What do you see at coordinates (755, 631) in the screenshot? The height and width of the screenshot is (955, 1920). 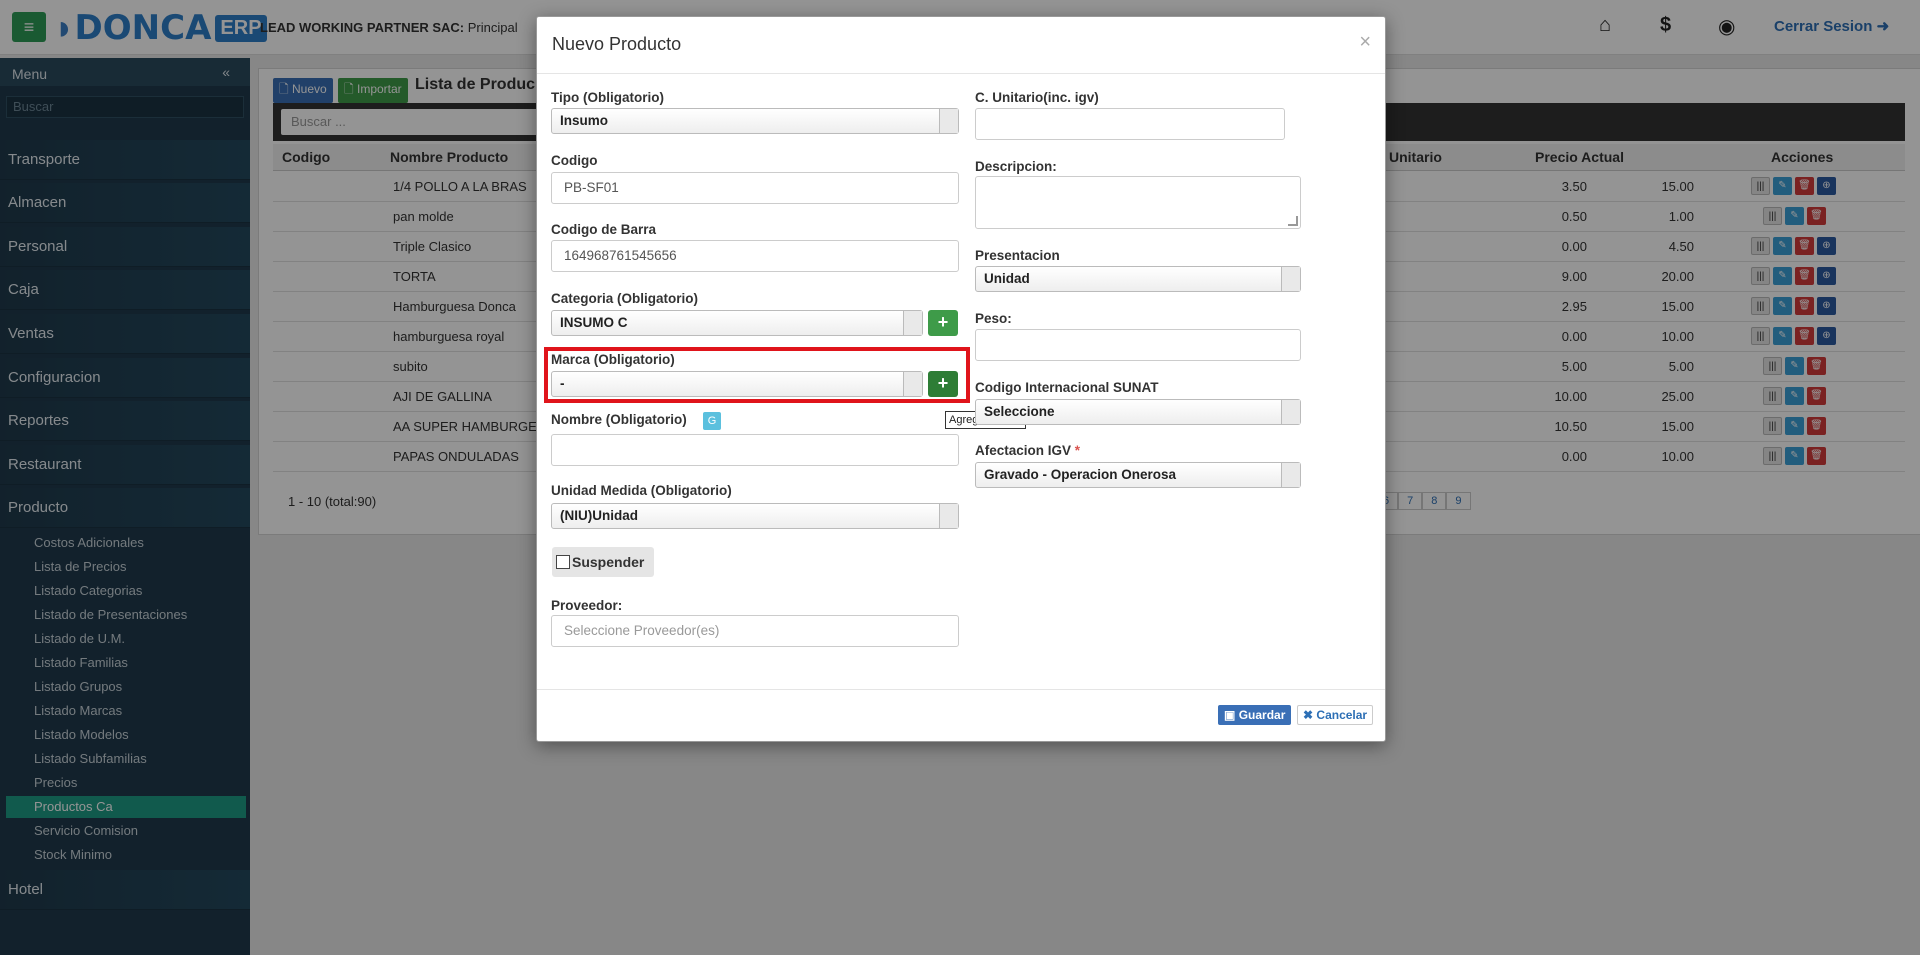 I see `proveedor-input: Seleccione Proveedor(es)` at bounding box center [755, 631].